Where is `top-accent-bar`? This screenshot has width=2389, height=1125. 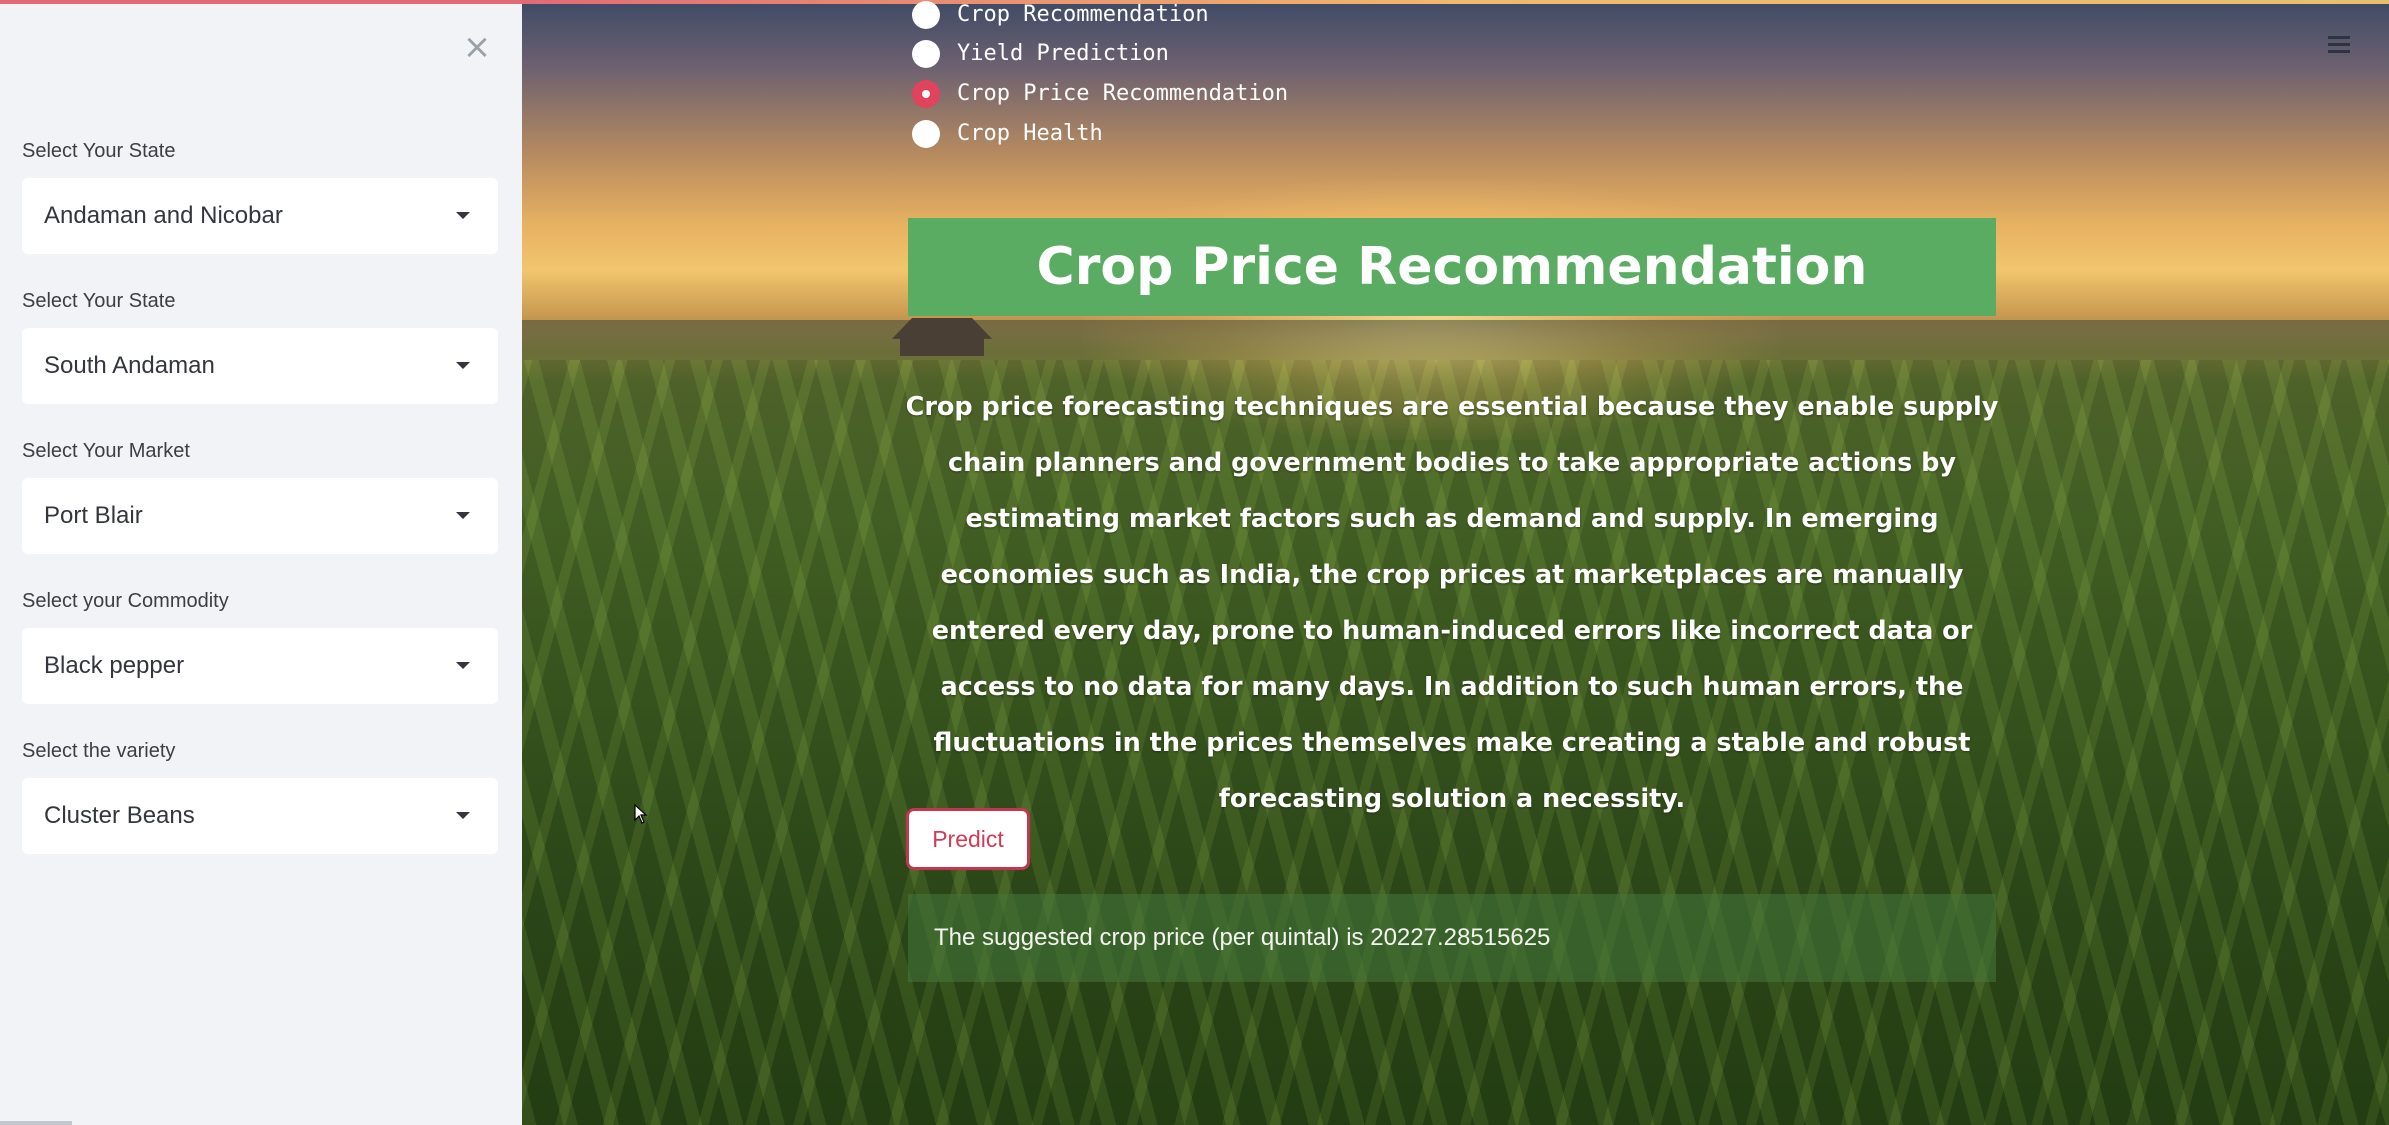
top-accent-bar is located at coordinates (1455, 2).